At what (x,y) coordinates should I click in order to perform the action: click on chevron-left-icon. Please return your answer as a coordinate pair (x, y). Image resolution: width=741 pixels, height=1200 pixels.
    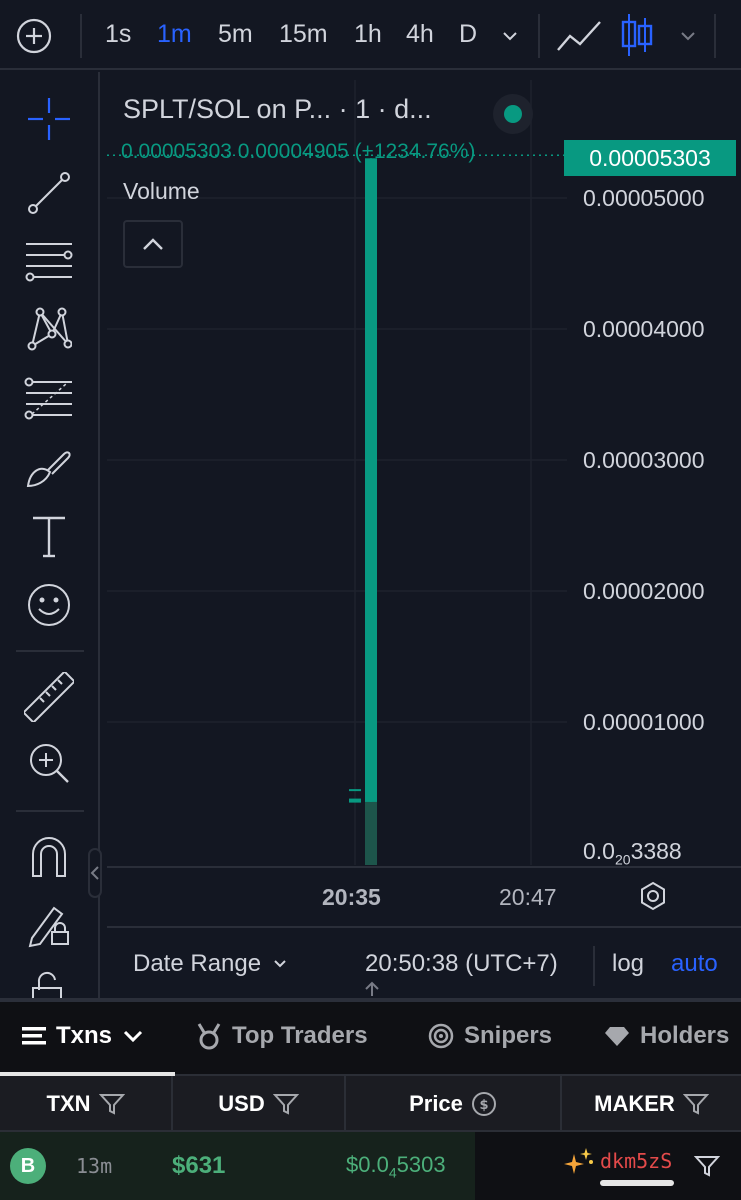
    Looking at the image, I should click on (94, 873).